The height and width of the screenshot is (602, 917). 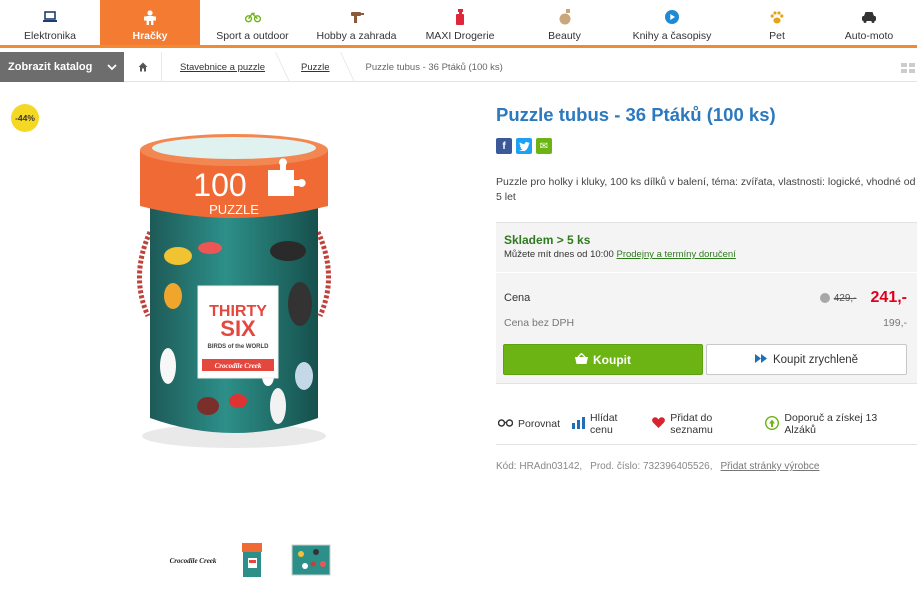 I want to click on delivery-time: Můžete mít dnes od 10:00, so click(x=559, y=254).